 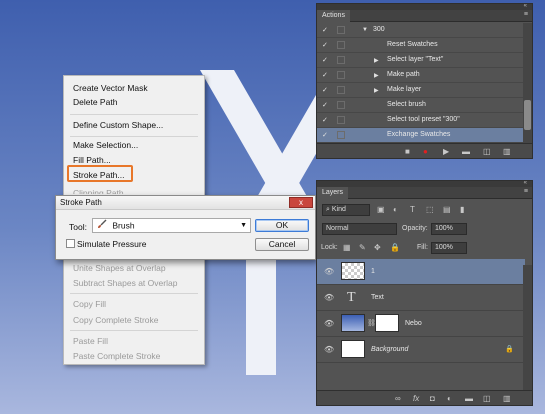 What do you see at coordinates (462, 209) in the screenshot?
I see `filter-toggle-icon: ▮` at bounding box center [462, 209].